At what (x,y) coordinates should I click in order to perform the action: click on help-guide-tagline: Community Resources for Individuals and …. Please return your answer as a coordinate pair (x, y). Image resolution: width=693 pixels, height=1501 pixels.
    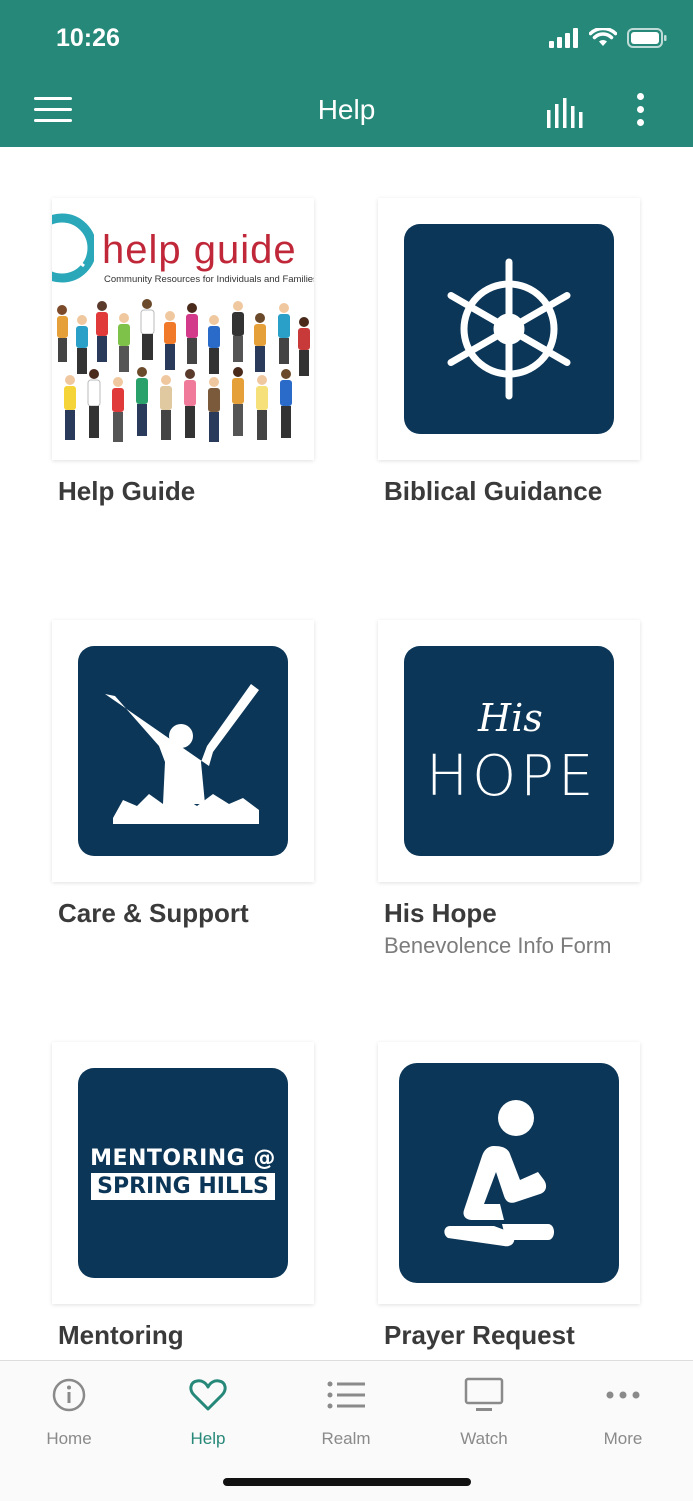
    Looking at the image, I should click on (209, 279).